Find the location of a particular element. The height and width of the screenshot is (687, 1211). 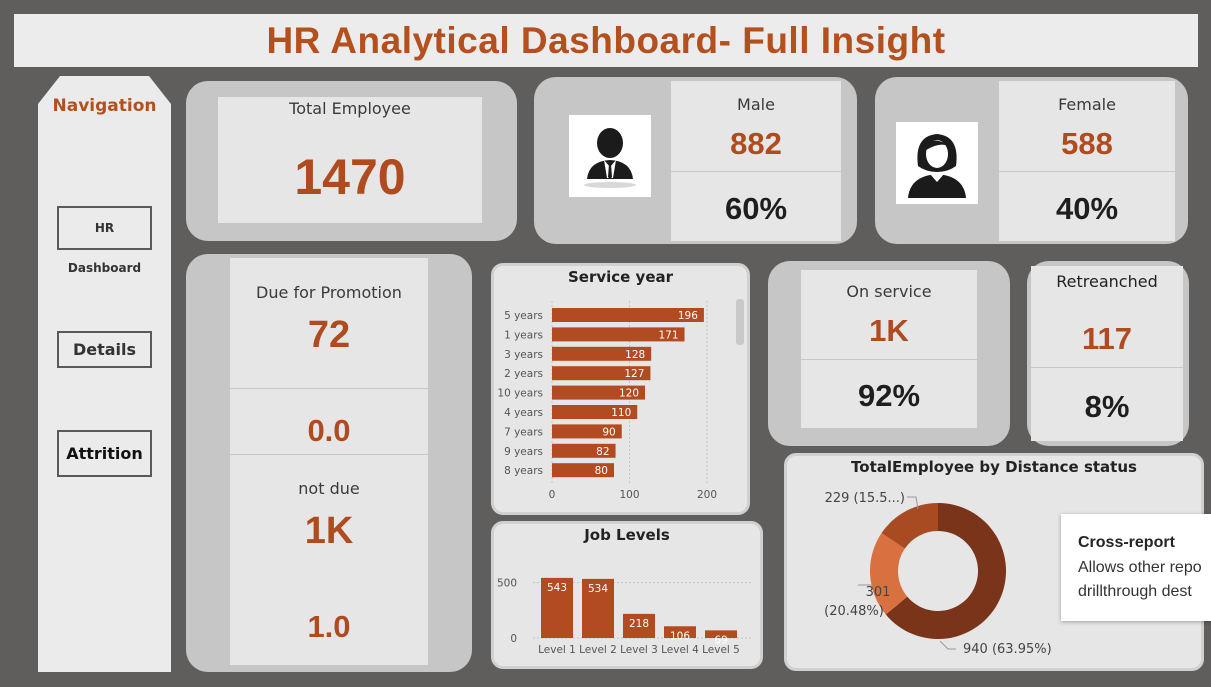

due-promotion-label: Due for Promotion is located at coordinates (329, 292).